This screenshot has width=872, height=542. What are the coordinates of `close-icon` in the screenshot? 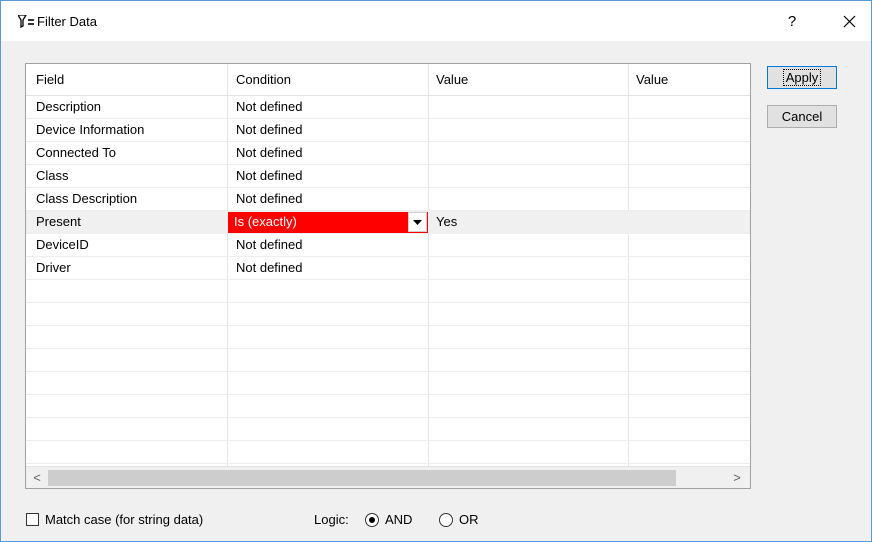 It's located at (849, 21).